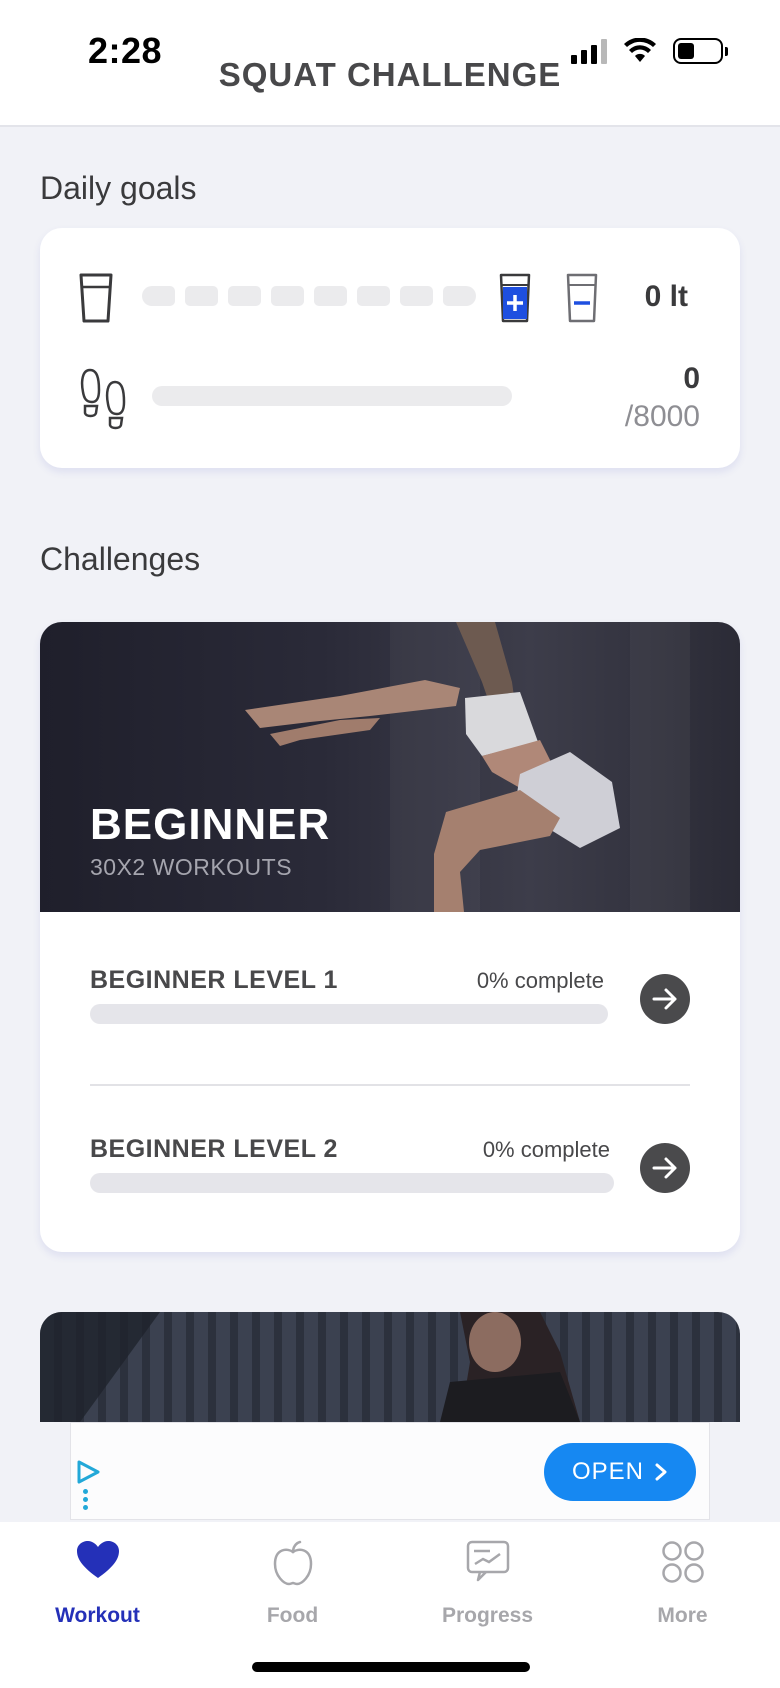 The image size is (780, 1688). I want to click on tab-food: Food, so click(292, 1582).